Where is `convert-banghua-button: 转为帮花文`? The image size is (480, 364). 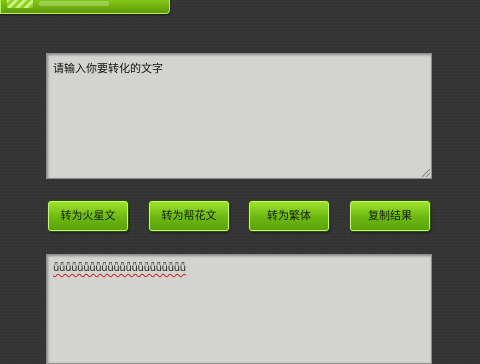 convert-banghua-button: 转为帮花文 is located at coordinates (189, 216).